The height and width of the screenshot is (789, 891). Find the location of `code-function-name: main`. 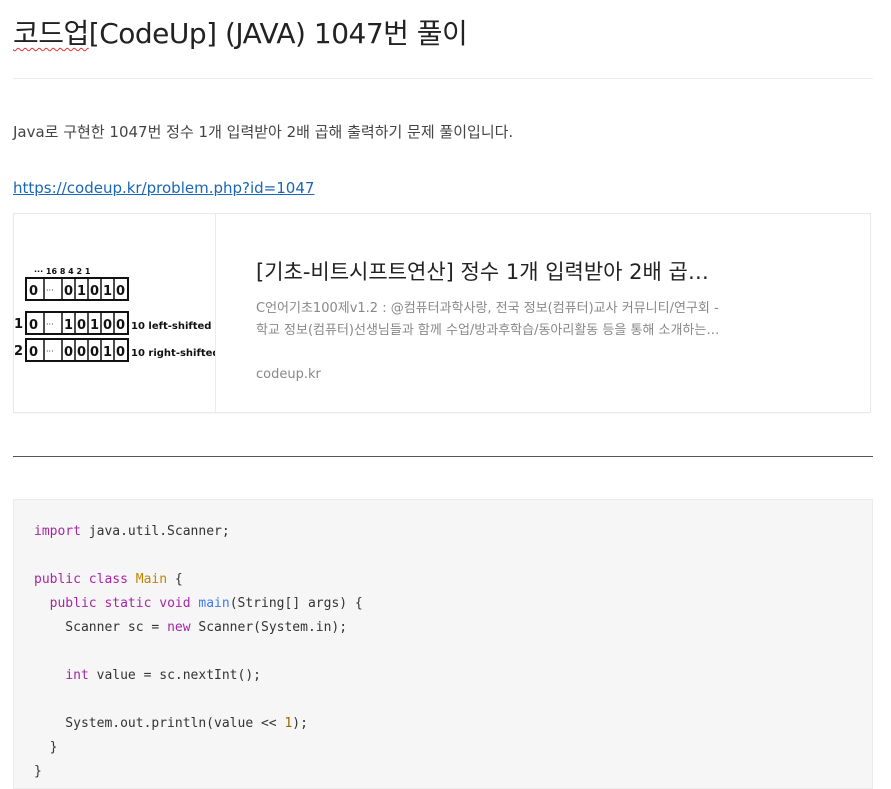

code-function-name: main is located at coordinates (214, 603).